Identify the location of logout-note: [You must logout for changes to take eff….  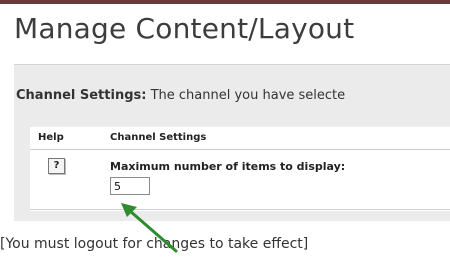
(154, 244).